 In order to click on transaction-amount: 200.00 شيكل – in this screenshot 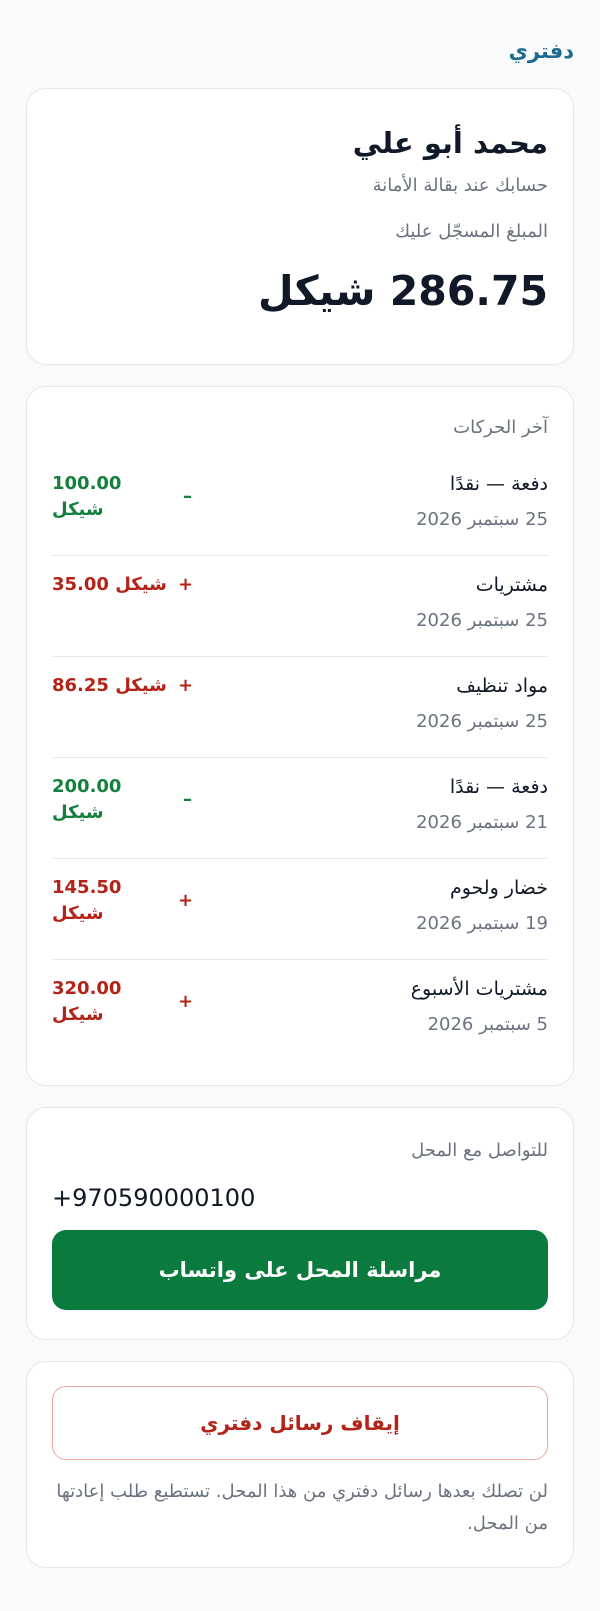, I will do `click(122, 800)`.